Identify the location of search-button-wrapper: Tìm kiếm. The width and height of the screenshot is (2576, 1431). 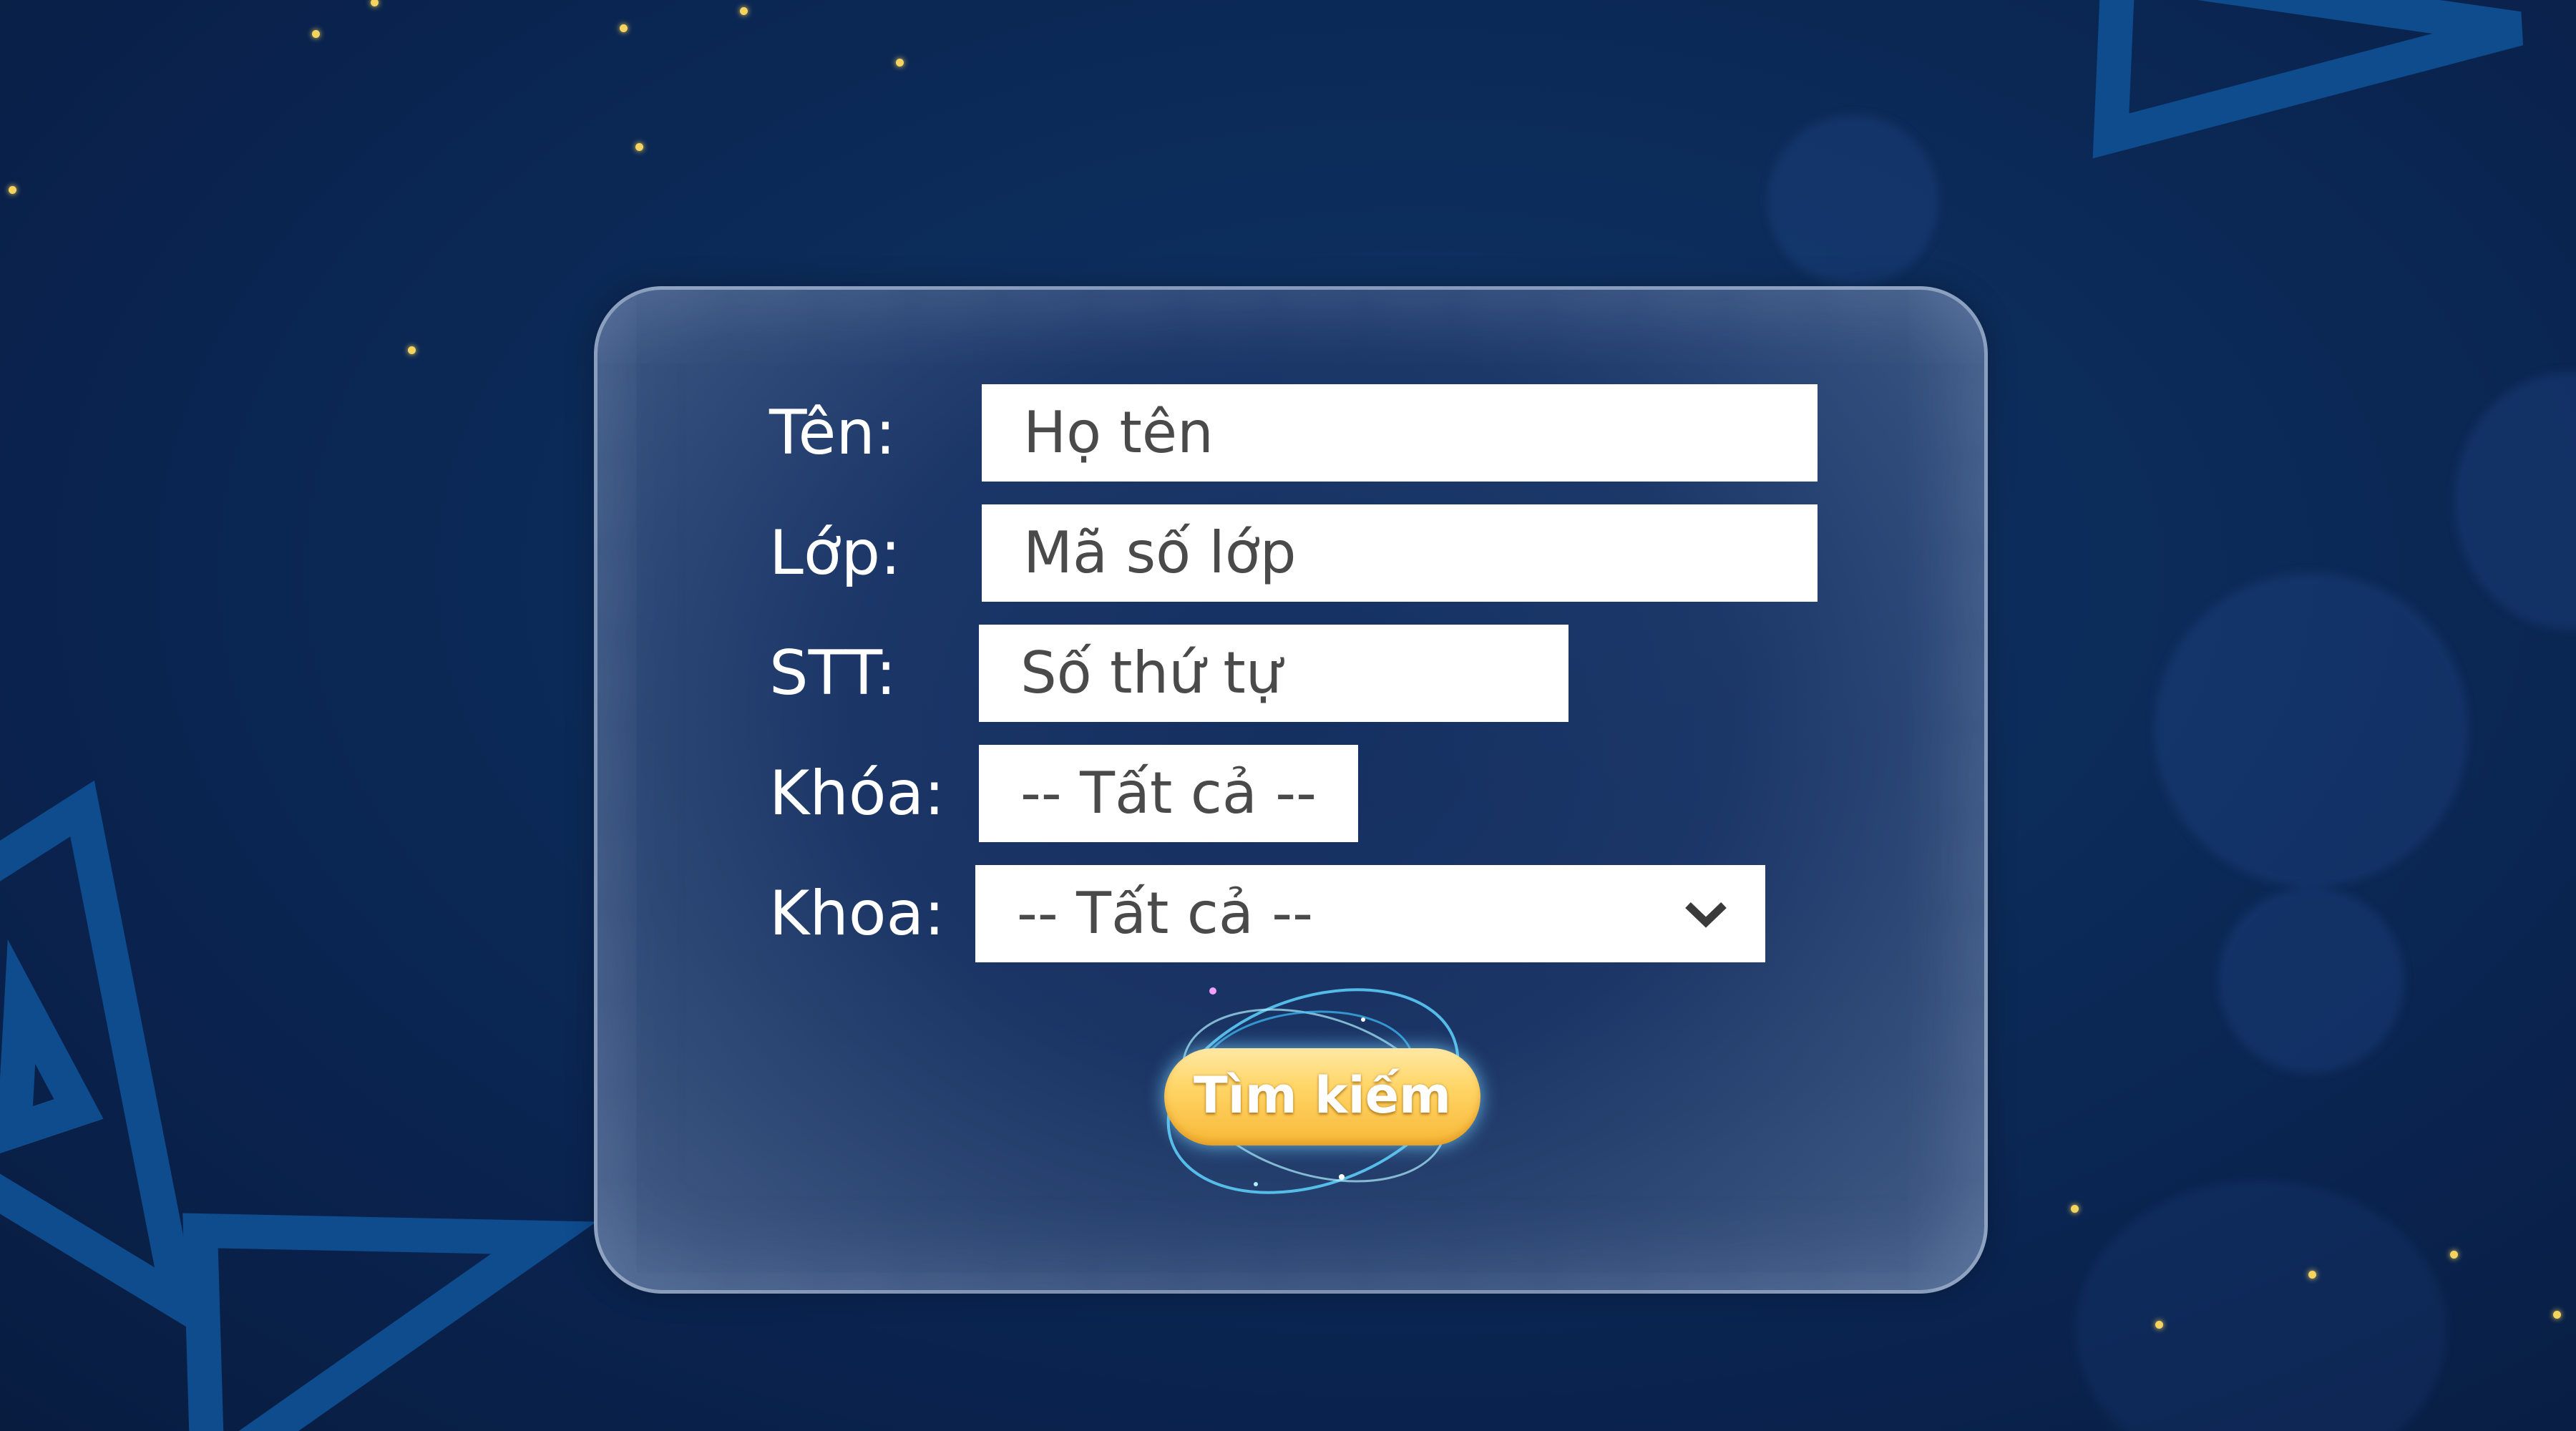
(1313, 1098).